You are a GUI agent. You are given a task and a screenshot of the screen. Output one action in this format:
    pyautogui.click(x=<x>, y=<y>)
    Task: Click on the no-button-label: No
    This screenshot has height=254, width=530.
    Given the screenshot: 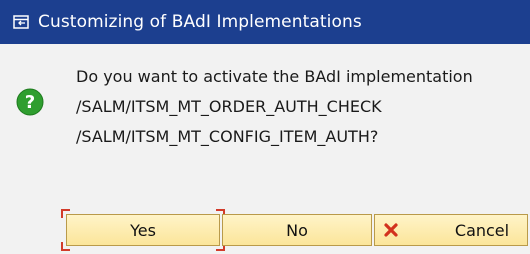 What is the action you would take?
    pyautogui.click(x=297, y=230)
    